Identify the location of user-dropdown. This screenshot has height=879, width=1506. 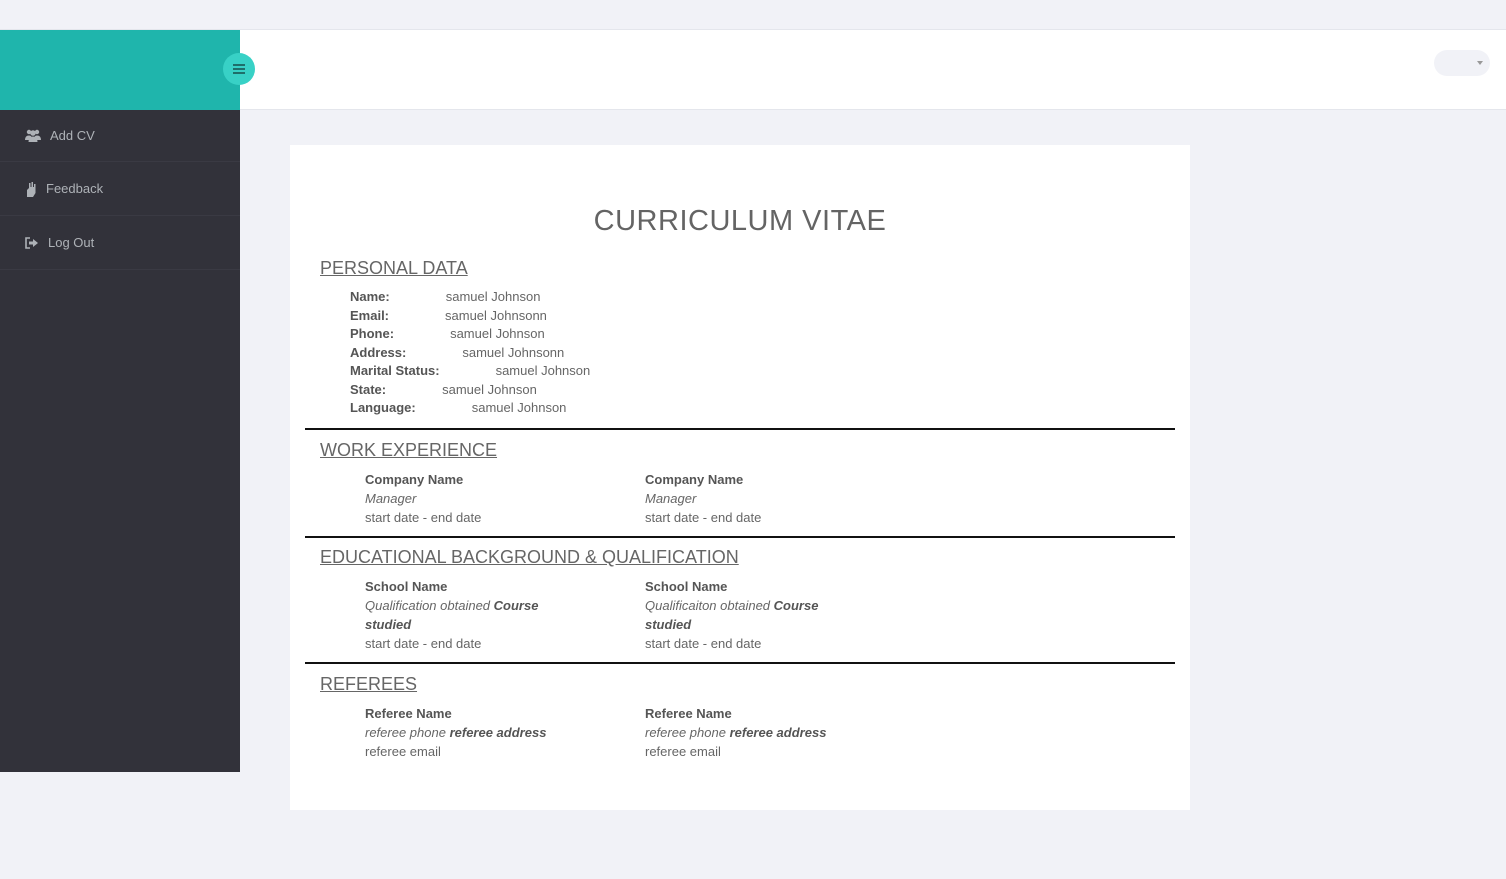
(1462, 63).